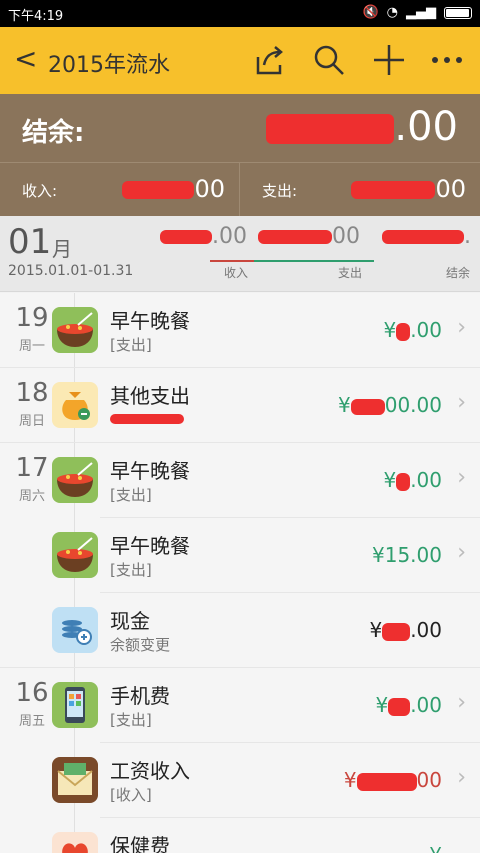 This screenshot has width=480, height=853. Describe the element at coordinates (240, 128) in the screenshot. I see `balance-panel: 结余: .00` at that location.